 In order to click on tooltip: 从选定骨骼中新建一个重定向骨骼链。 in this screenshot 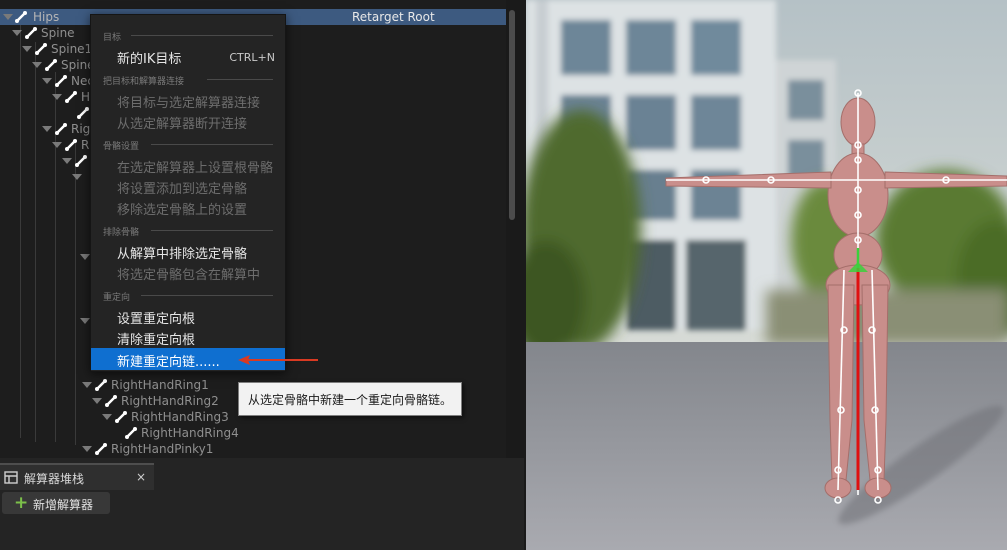, I will do `click(350, 399)`.